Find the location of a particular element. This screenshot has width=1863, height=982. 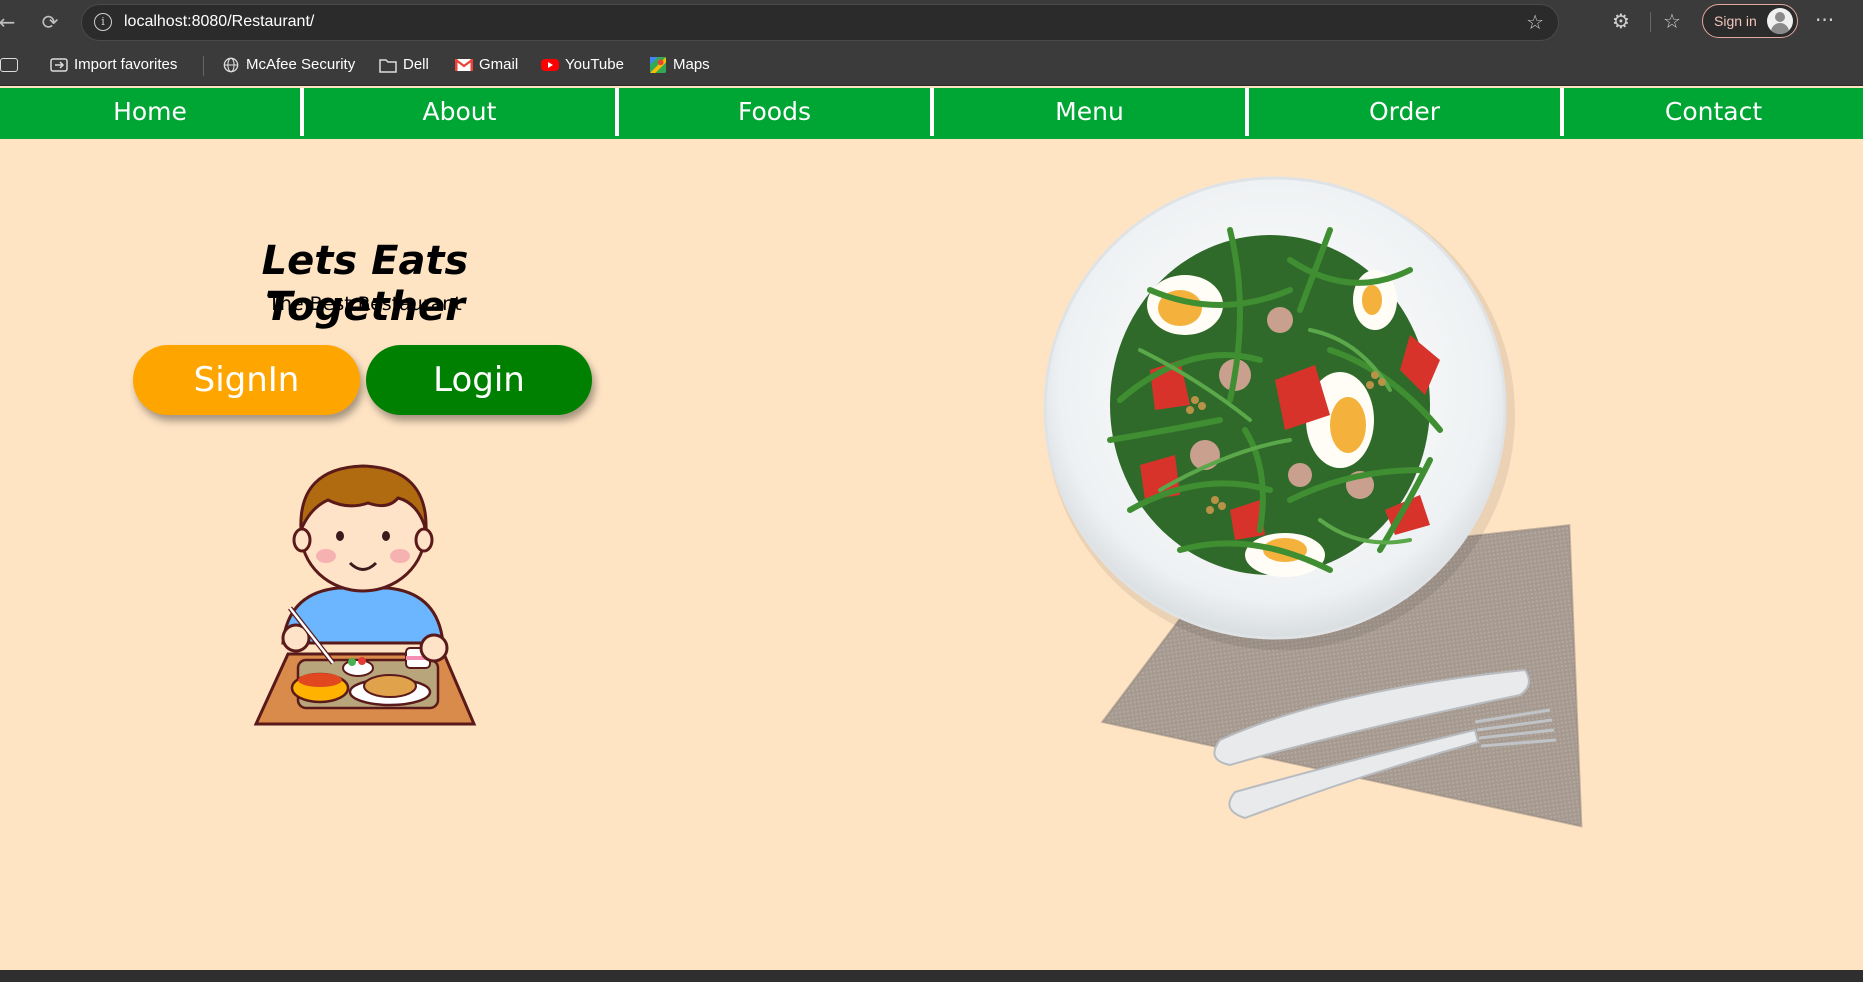

site-info-icon: i is located at coordinates (103, 22).